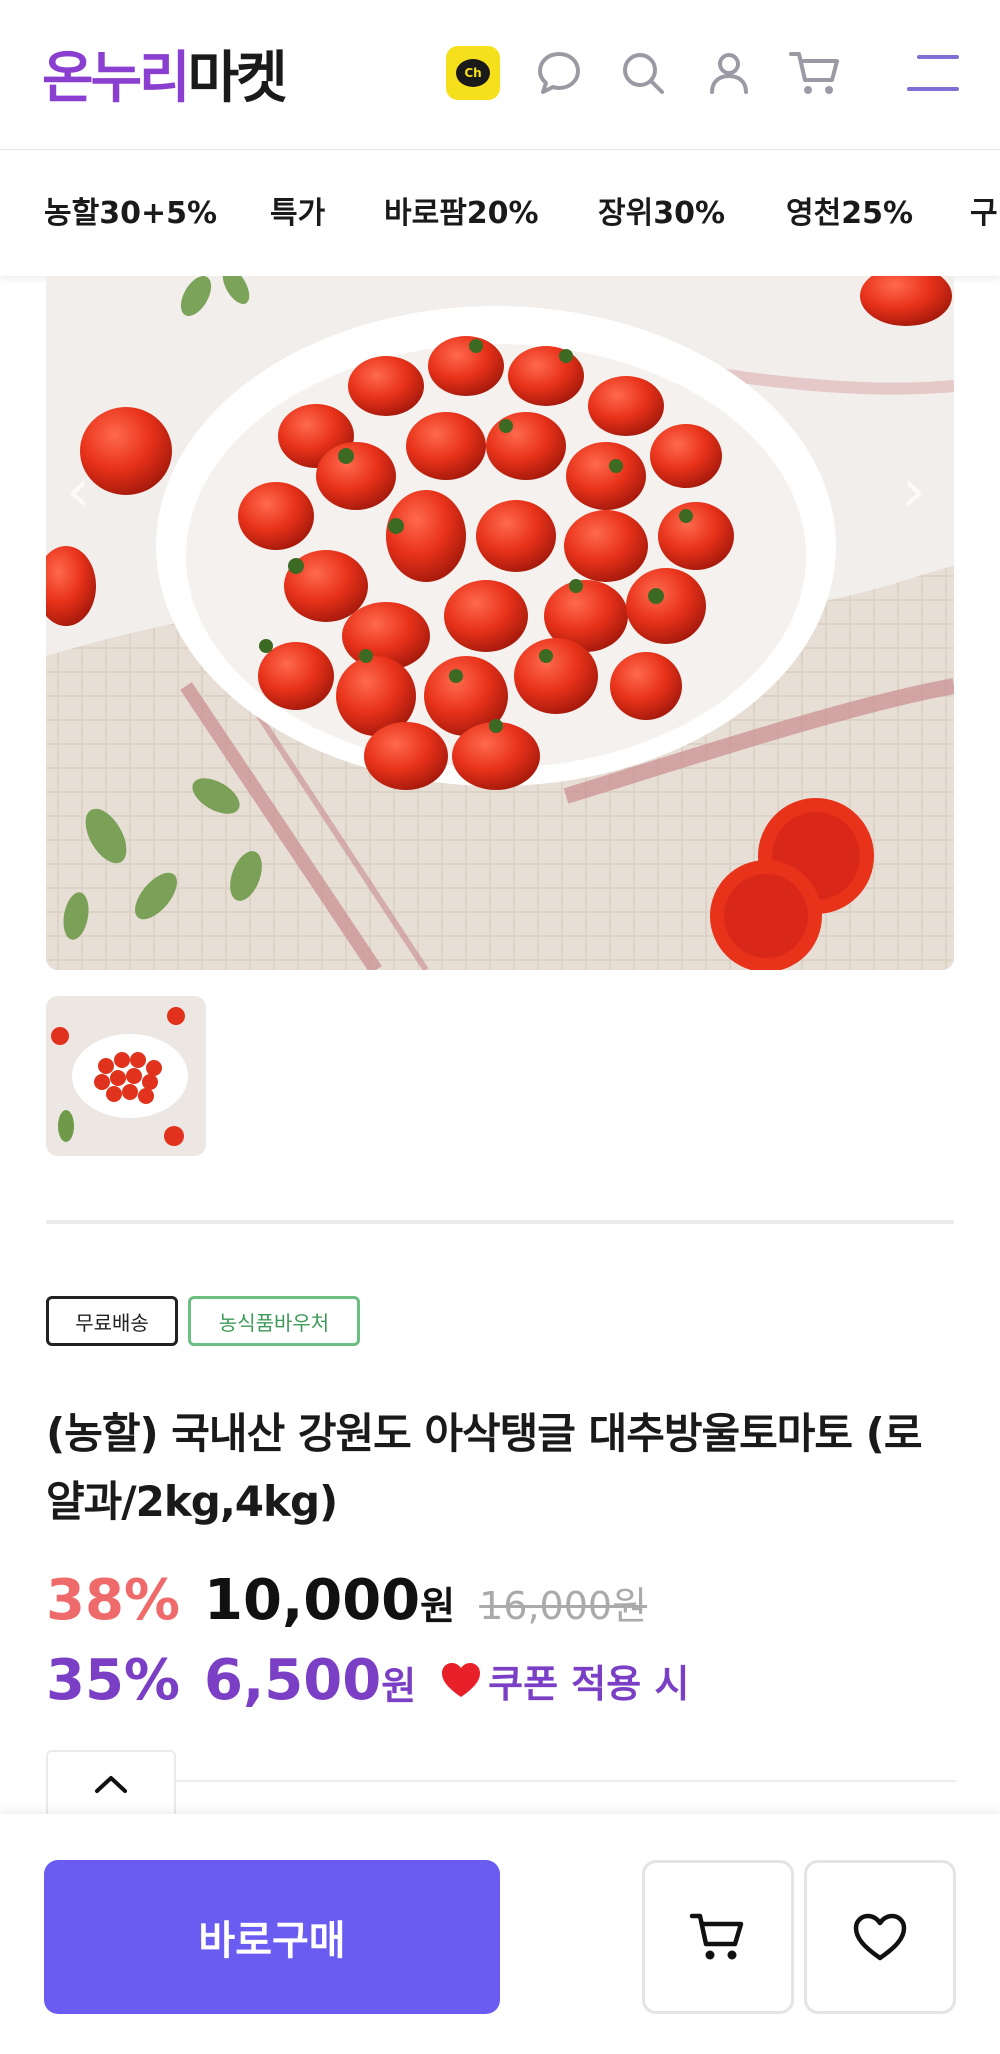 This screenshot has width=1000, height=2054. I want to click on logo-part1: 온누리, so click(116, 78).